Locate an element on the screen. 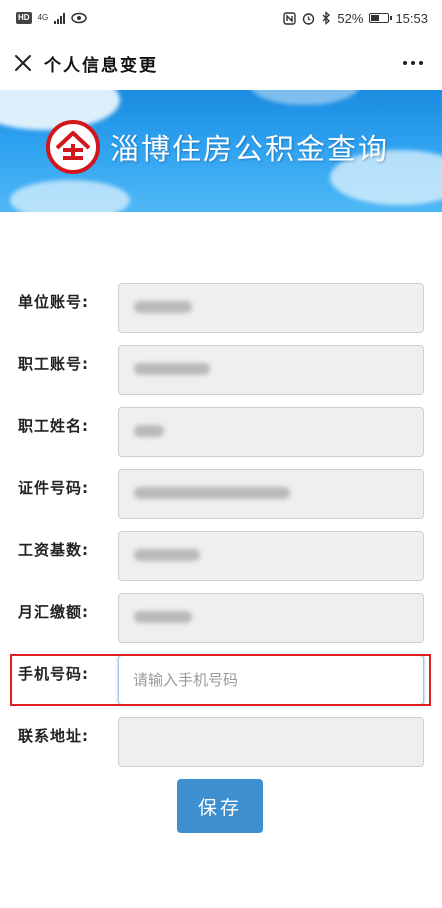 The height and width of the screenshot is (908, 442). form-row-salary-base: 工资基数: is located at coordinates (221, 557).